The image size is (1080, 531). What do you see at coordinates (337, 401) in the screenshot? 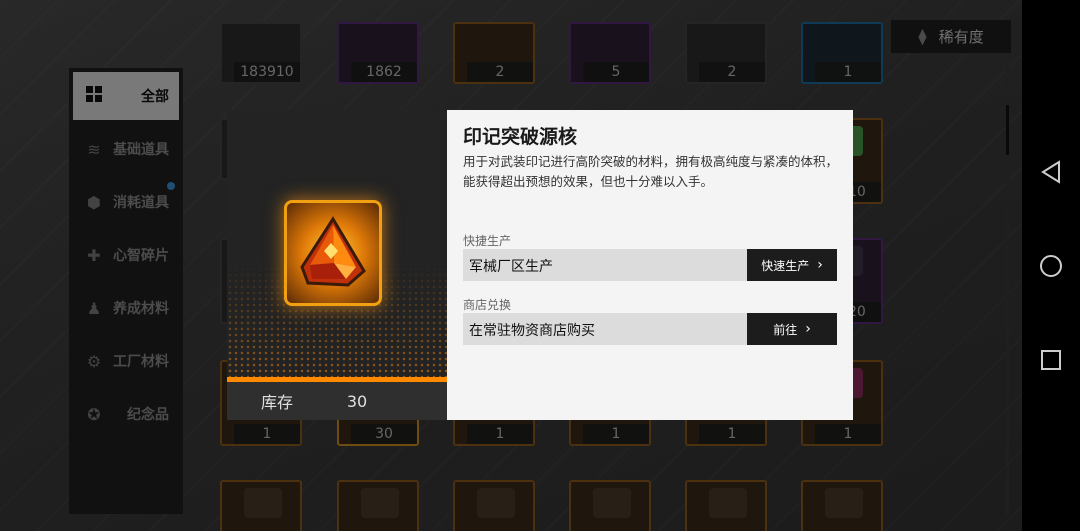
I see `stock-row: 库存 30` at bounding box center [337, 401].